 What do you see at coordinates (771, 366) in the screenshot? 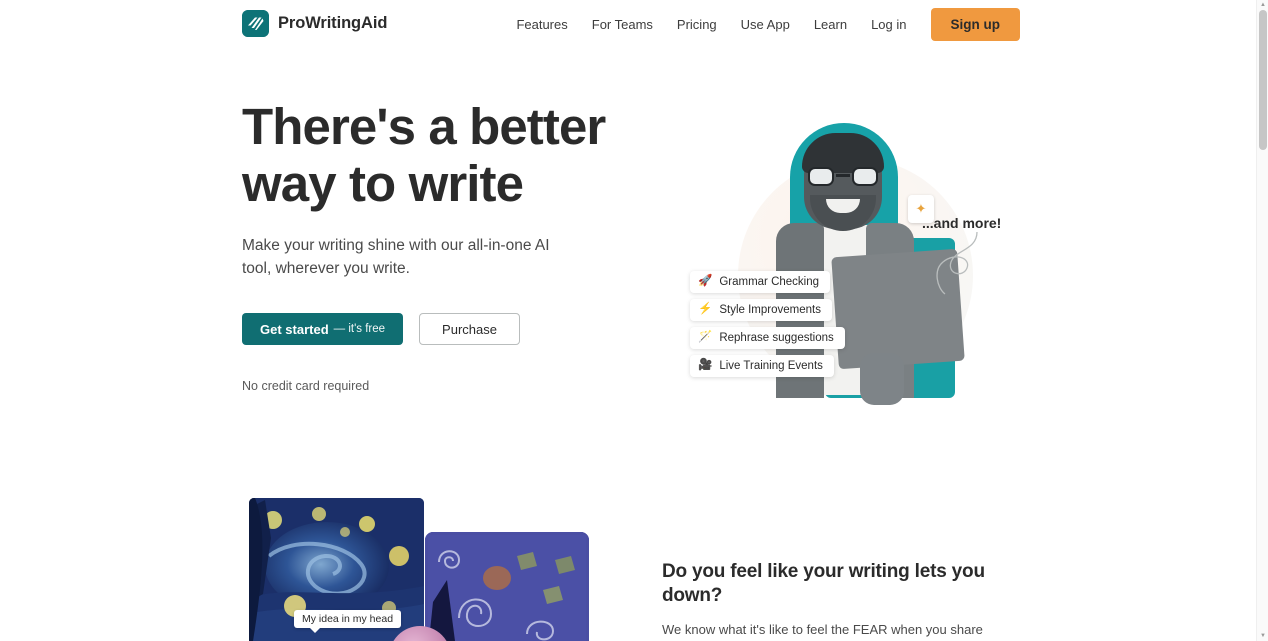
I see `feature-chip-label: Live Training Events` at bounding box center [771, 366].